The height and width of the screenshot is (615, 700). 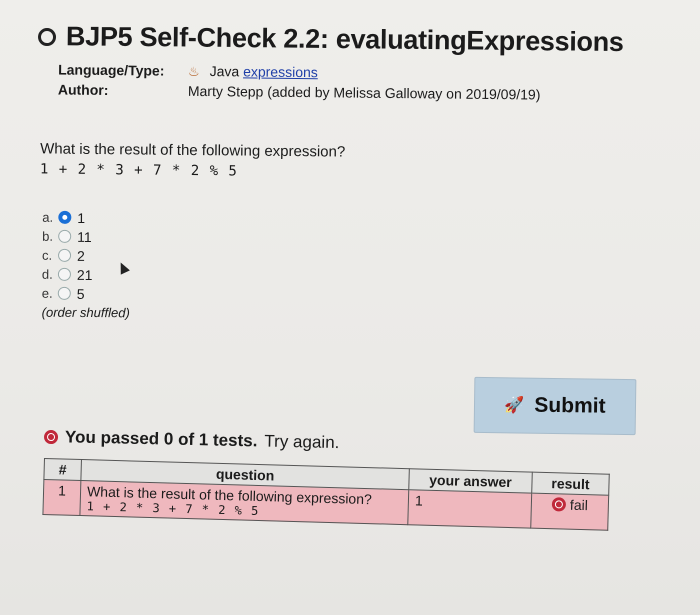 I want to click on choice-value: 11, so click(x=84, y=236).